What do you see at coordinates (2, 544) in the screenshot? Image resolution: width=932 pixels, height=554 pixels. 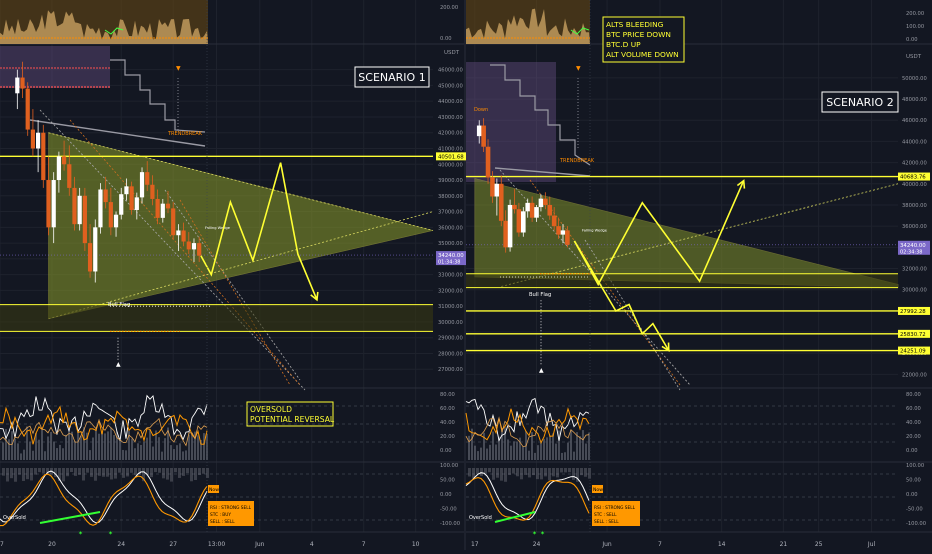 I see `x-tick-label: 17` at bounding box center [2, 544].